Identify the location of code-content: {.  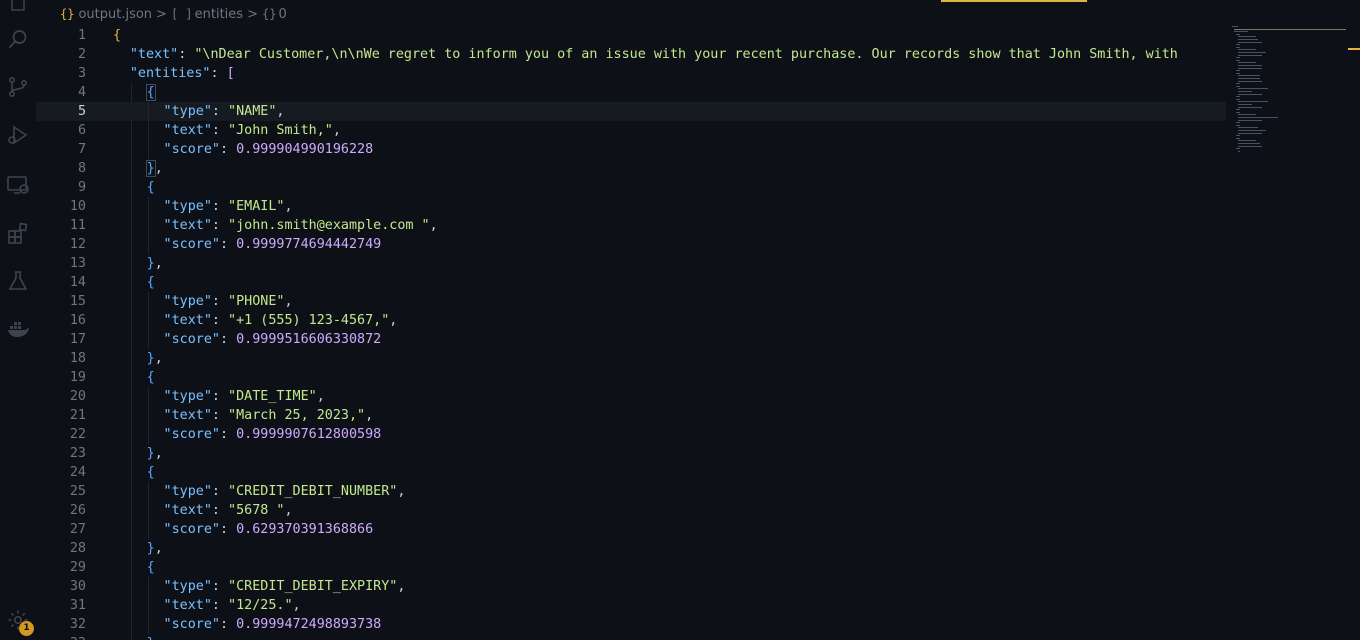
(151, 282).